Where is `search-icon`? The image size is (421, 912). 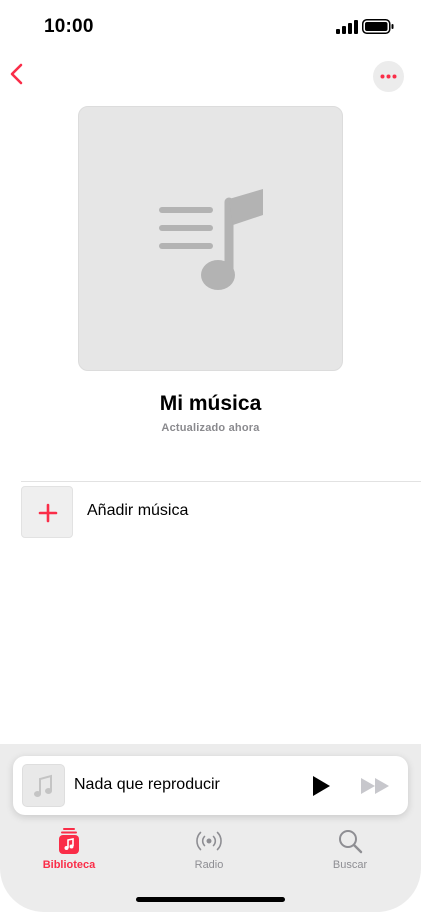 search-icon is located at coordinates (351, 842).